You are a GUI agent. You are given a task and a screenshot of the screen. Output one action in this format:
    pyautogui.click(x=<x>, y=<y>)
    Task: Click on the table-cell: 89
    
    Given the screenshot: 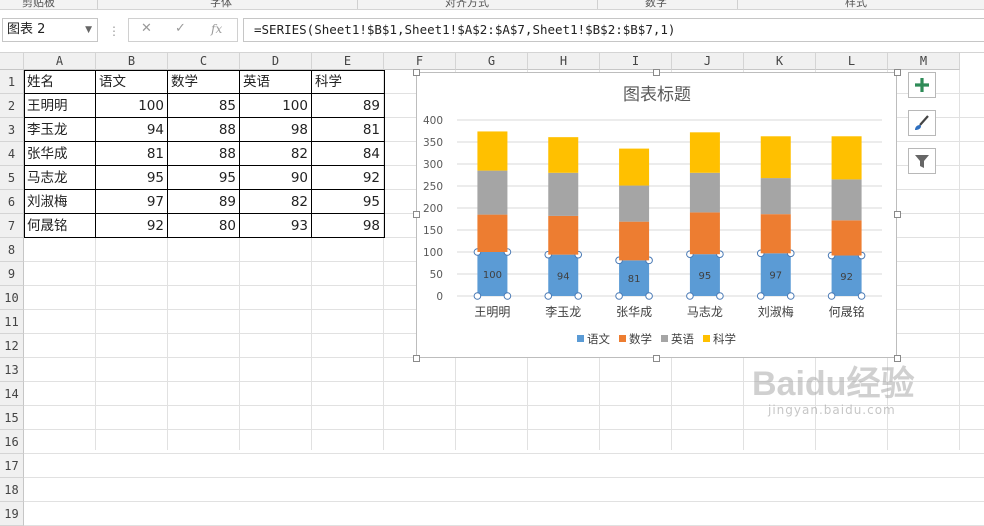 What is the action you would take?
    pyautogui.click(x=204, y=202)
    